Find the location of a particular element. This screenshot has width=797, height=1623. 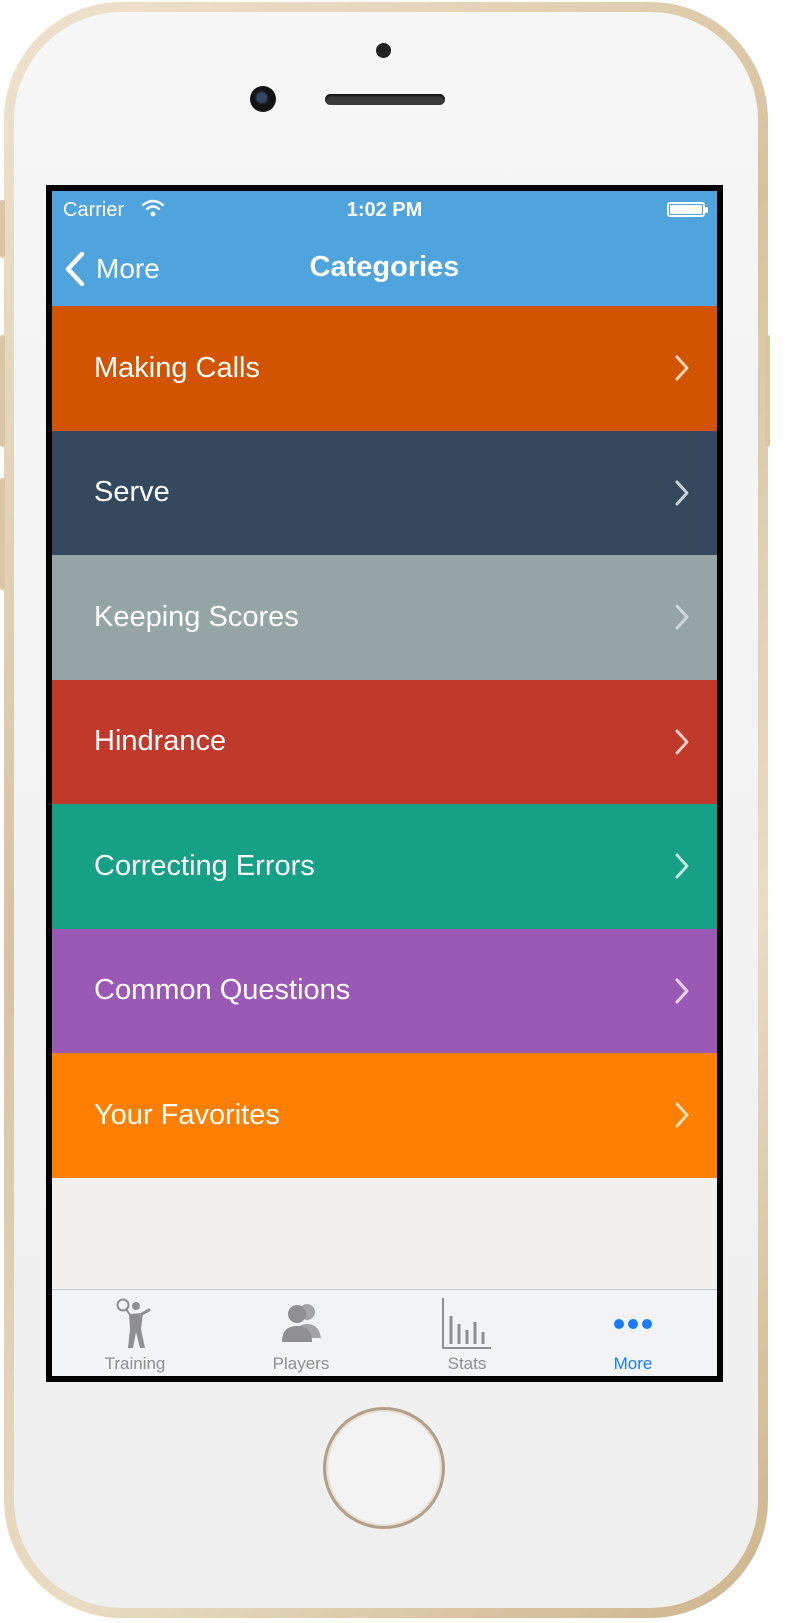

tab-label: More is located at coordinates (633, 1363).